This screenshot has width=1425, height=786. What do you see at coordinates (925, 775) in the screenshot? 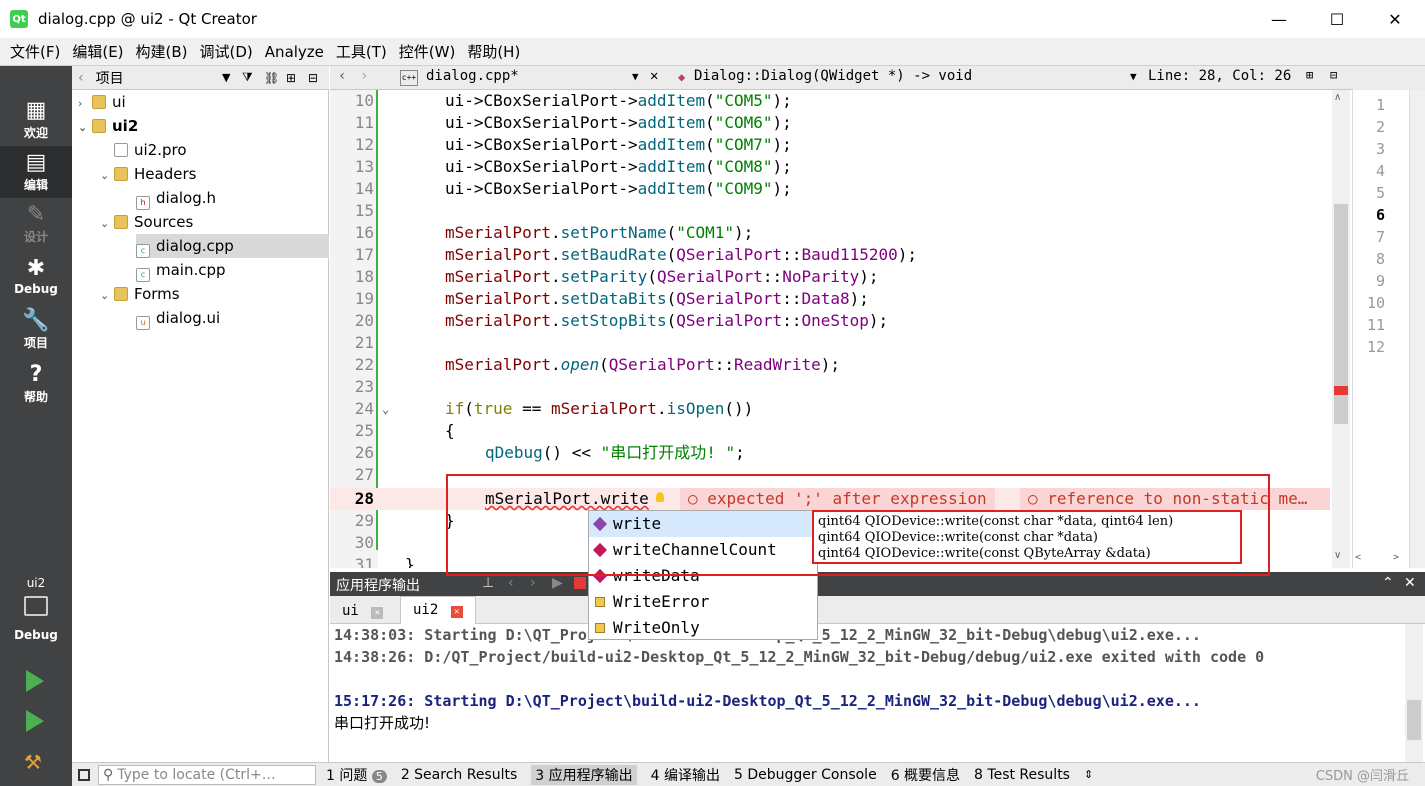
I see `tab-general-messages: 6 概要信息` at bounding box center [925, 775].